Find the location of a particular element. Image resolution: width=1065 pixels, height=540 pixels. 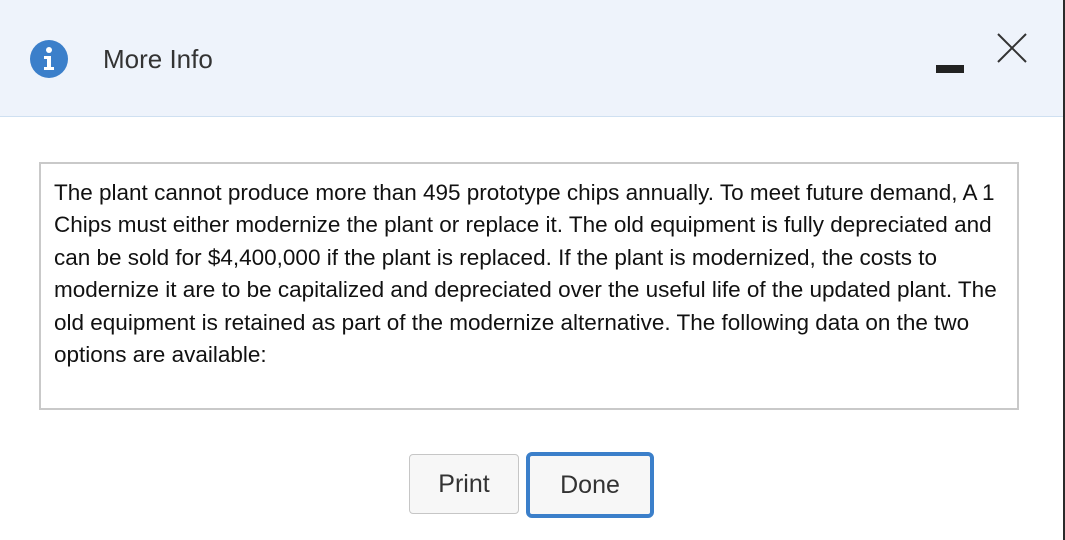

minimize-button is located at coordinates (950, 61).